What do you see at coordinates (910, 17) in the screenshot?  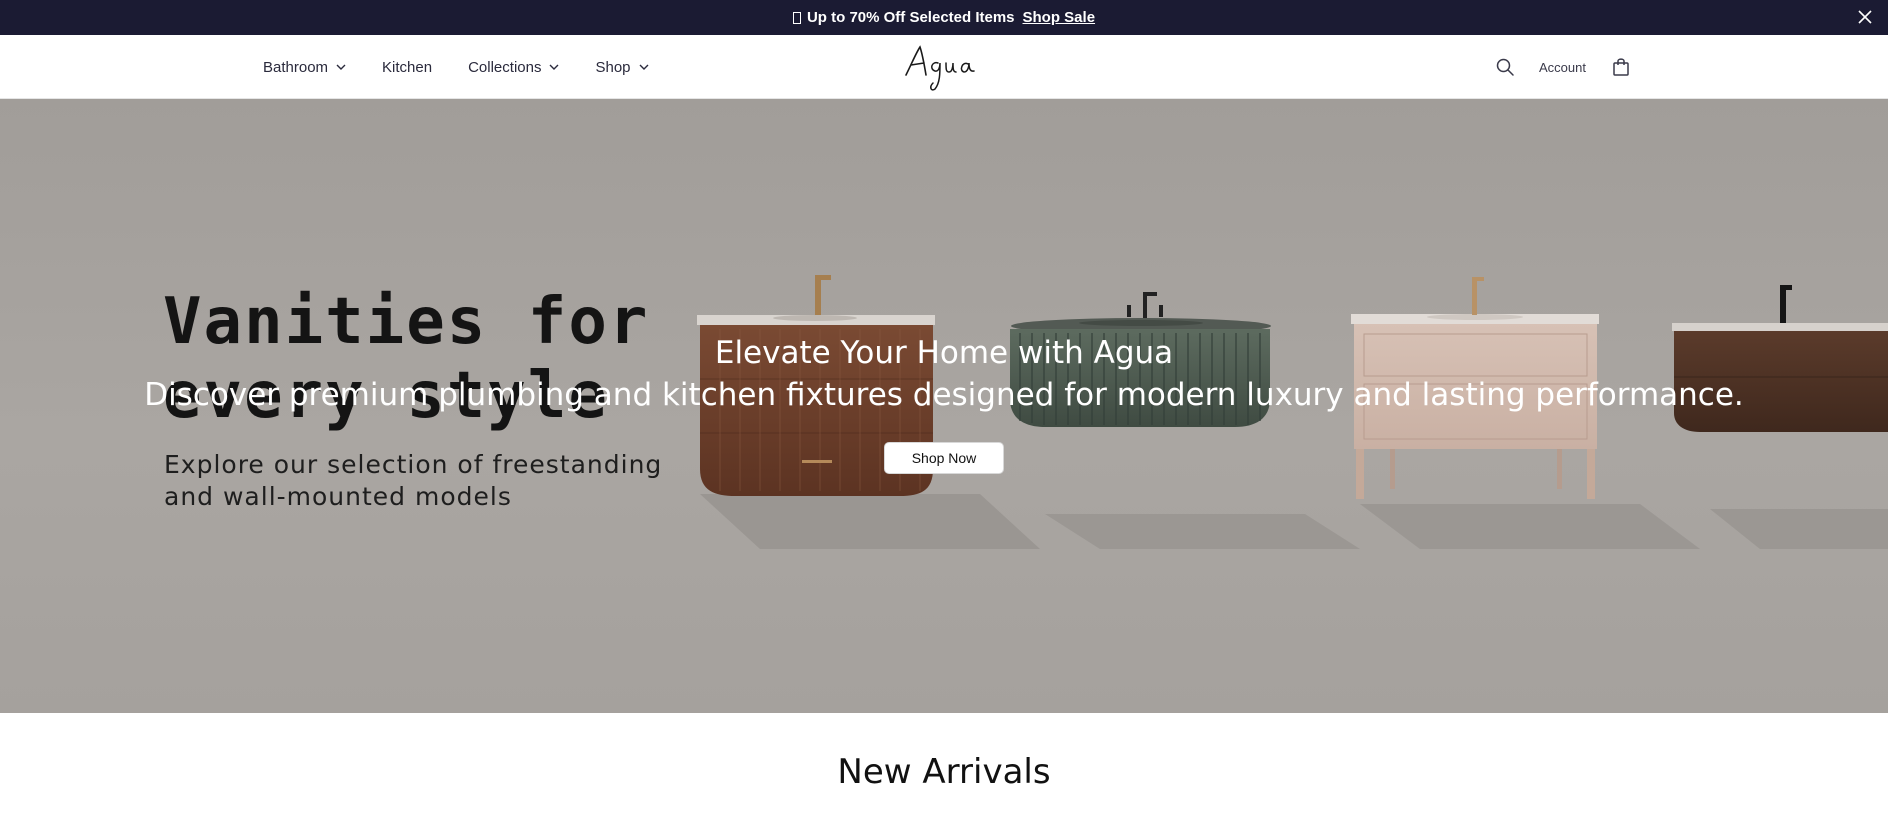 I see `announcement-text: Up to 70% Off Selected Items` at bounding box center [910, 17].